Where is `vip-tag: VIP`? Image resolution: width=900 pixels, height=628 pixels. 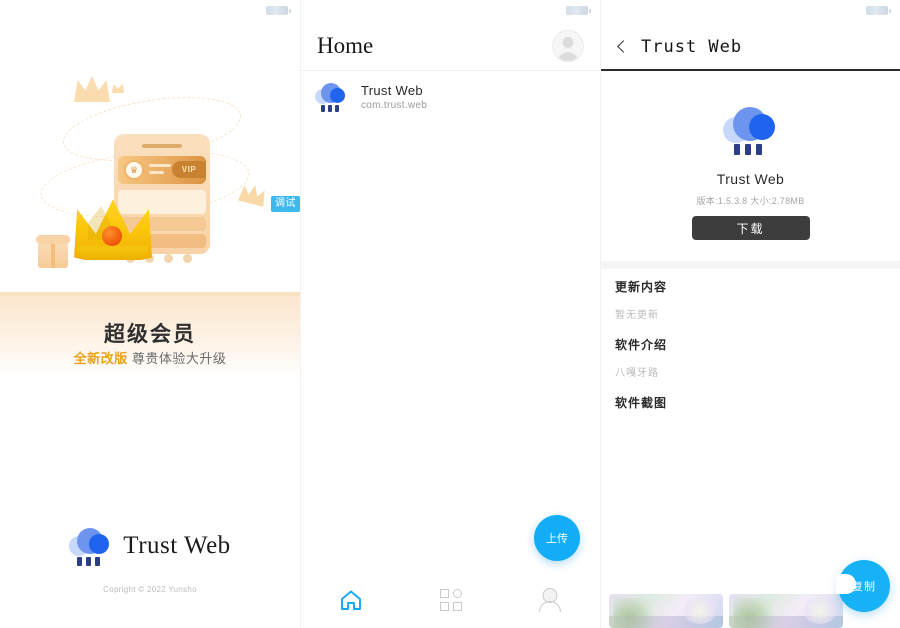 vip-tag: VIP is located at coordinates (189, 169).